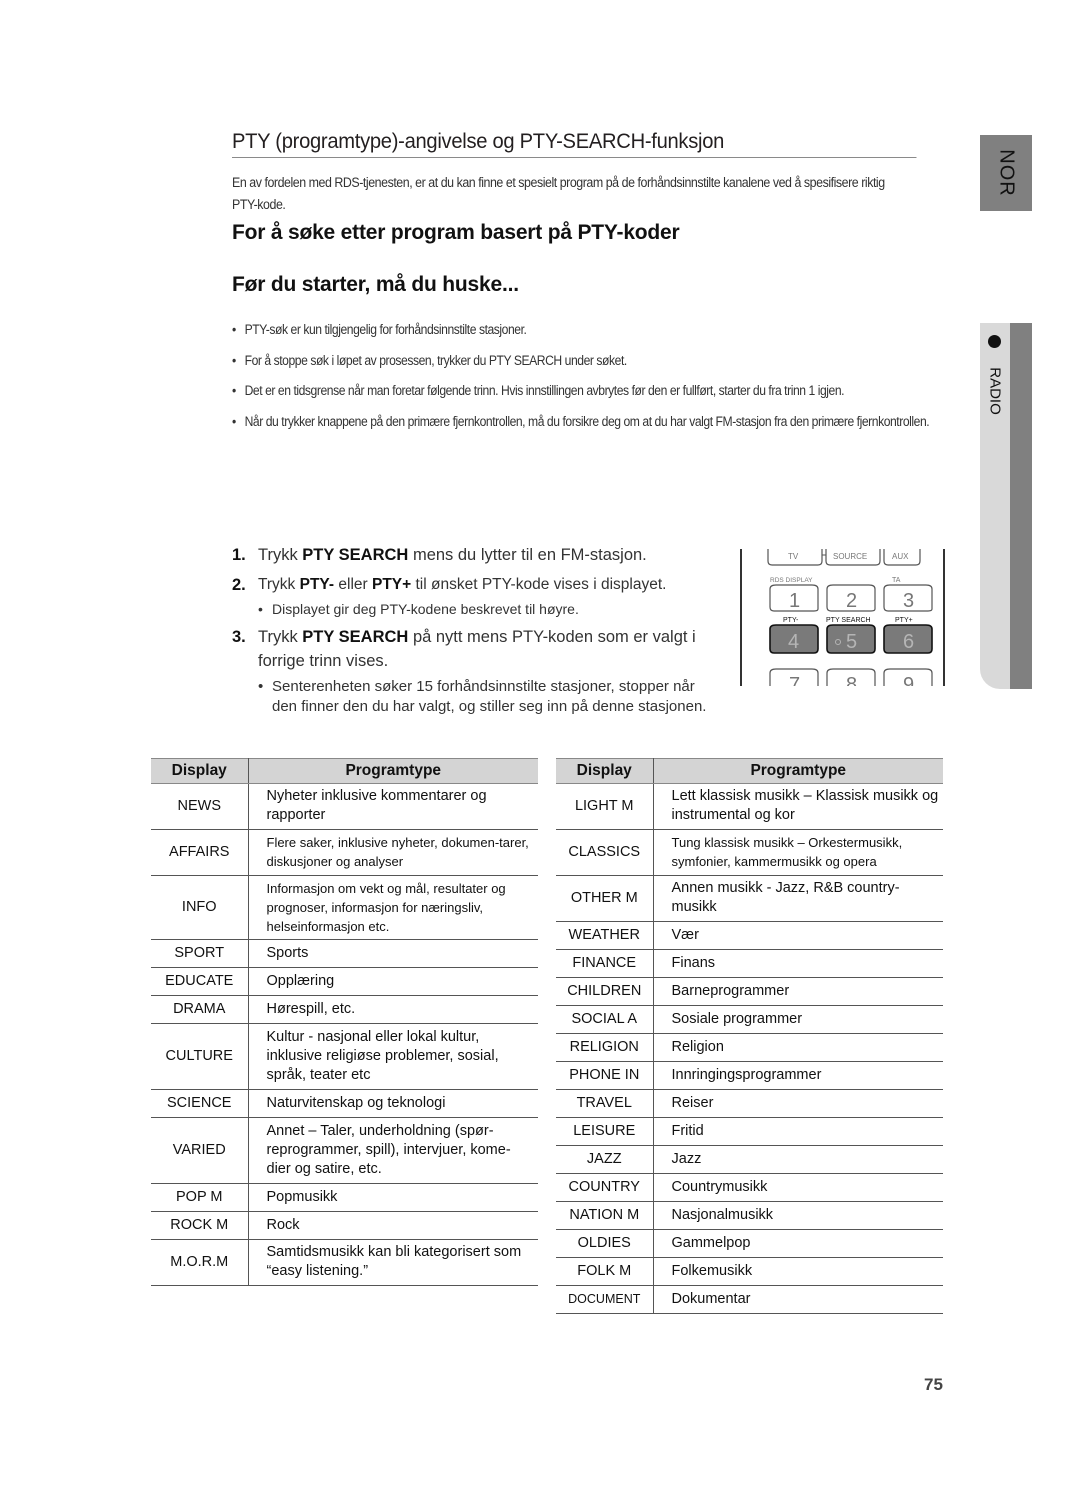 The height and width of the screenshot is (1485, 1080). Describe the element at coordinates (355, 555) in the screenshot. I see `step-key: PTY SEARCH` at that location.